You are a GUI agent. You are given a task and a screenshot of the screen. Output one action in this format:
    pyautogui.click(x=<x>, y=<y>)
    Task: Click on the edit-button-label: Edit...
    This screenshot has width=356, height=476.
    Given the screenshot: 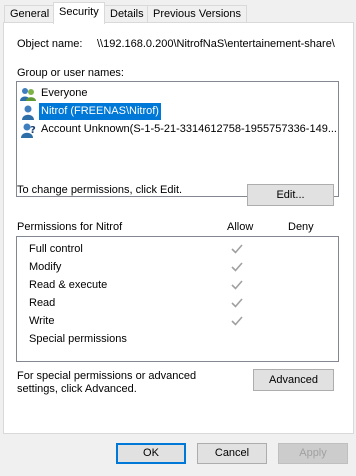 What is the action you would take?
    pyautogui.click(x=290, y=195)
    